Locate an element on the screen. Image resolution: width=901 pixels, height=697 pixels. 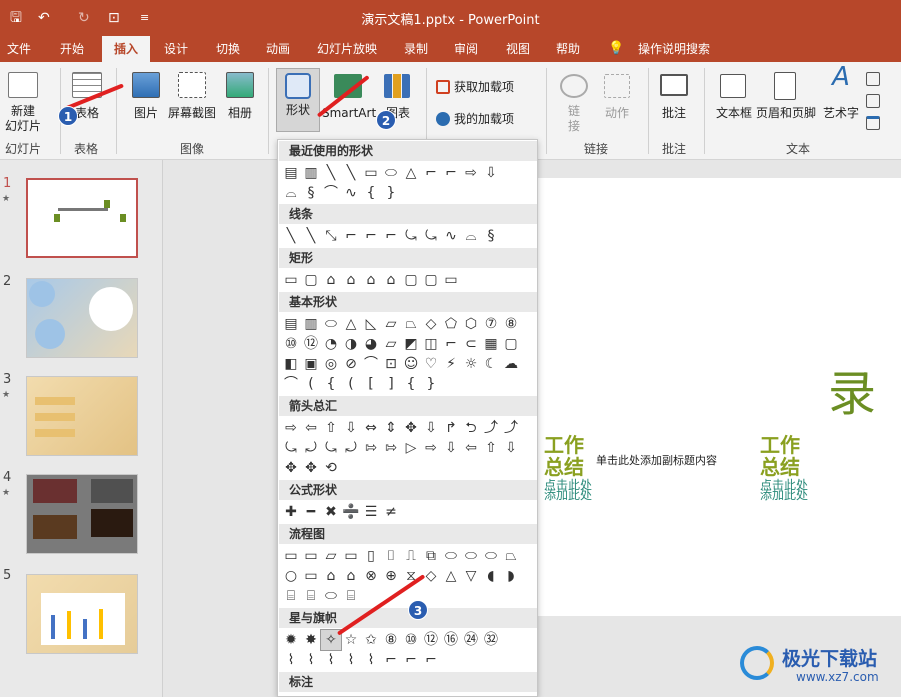
shape-item: ◕ is located at coordinates (371, 344).